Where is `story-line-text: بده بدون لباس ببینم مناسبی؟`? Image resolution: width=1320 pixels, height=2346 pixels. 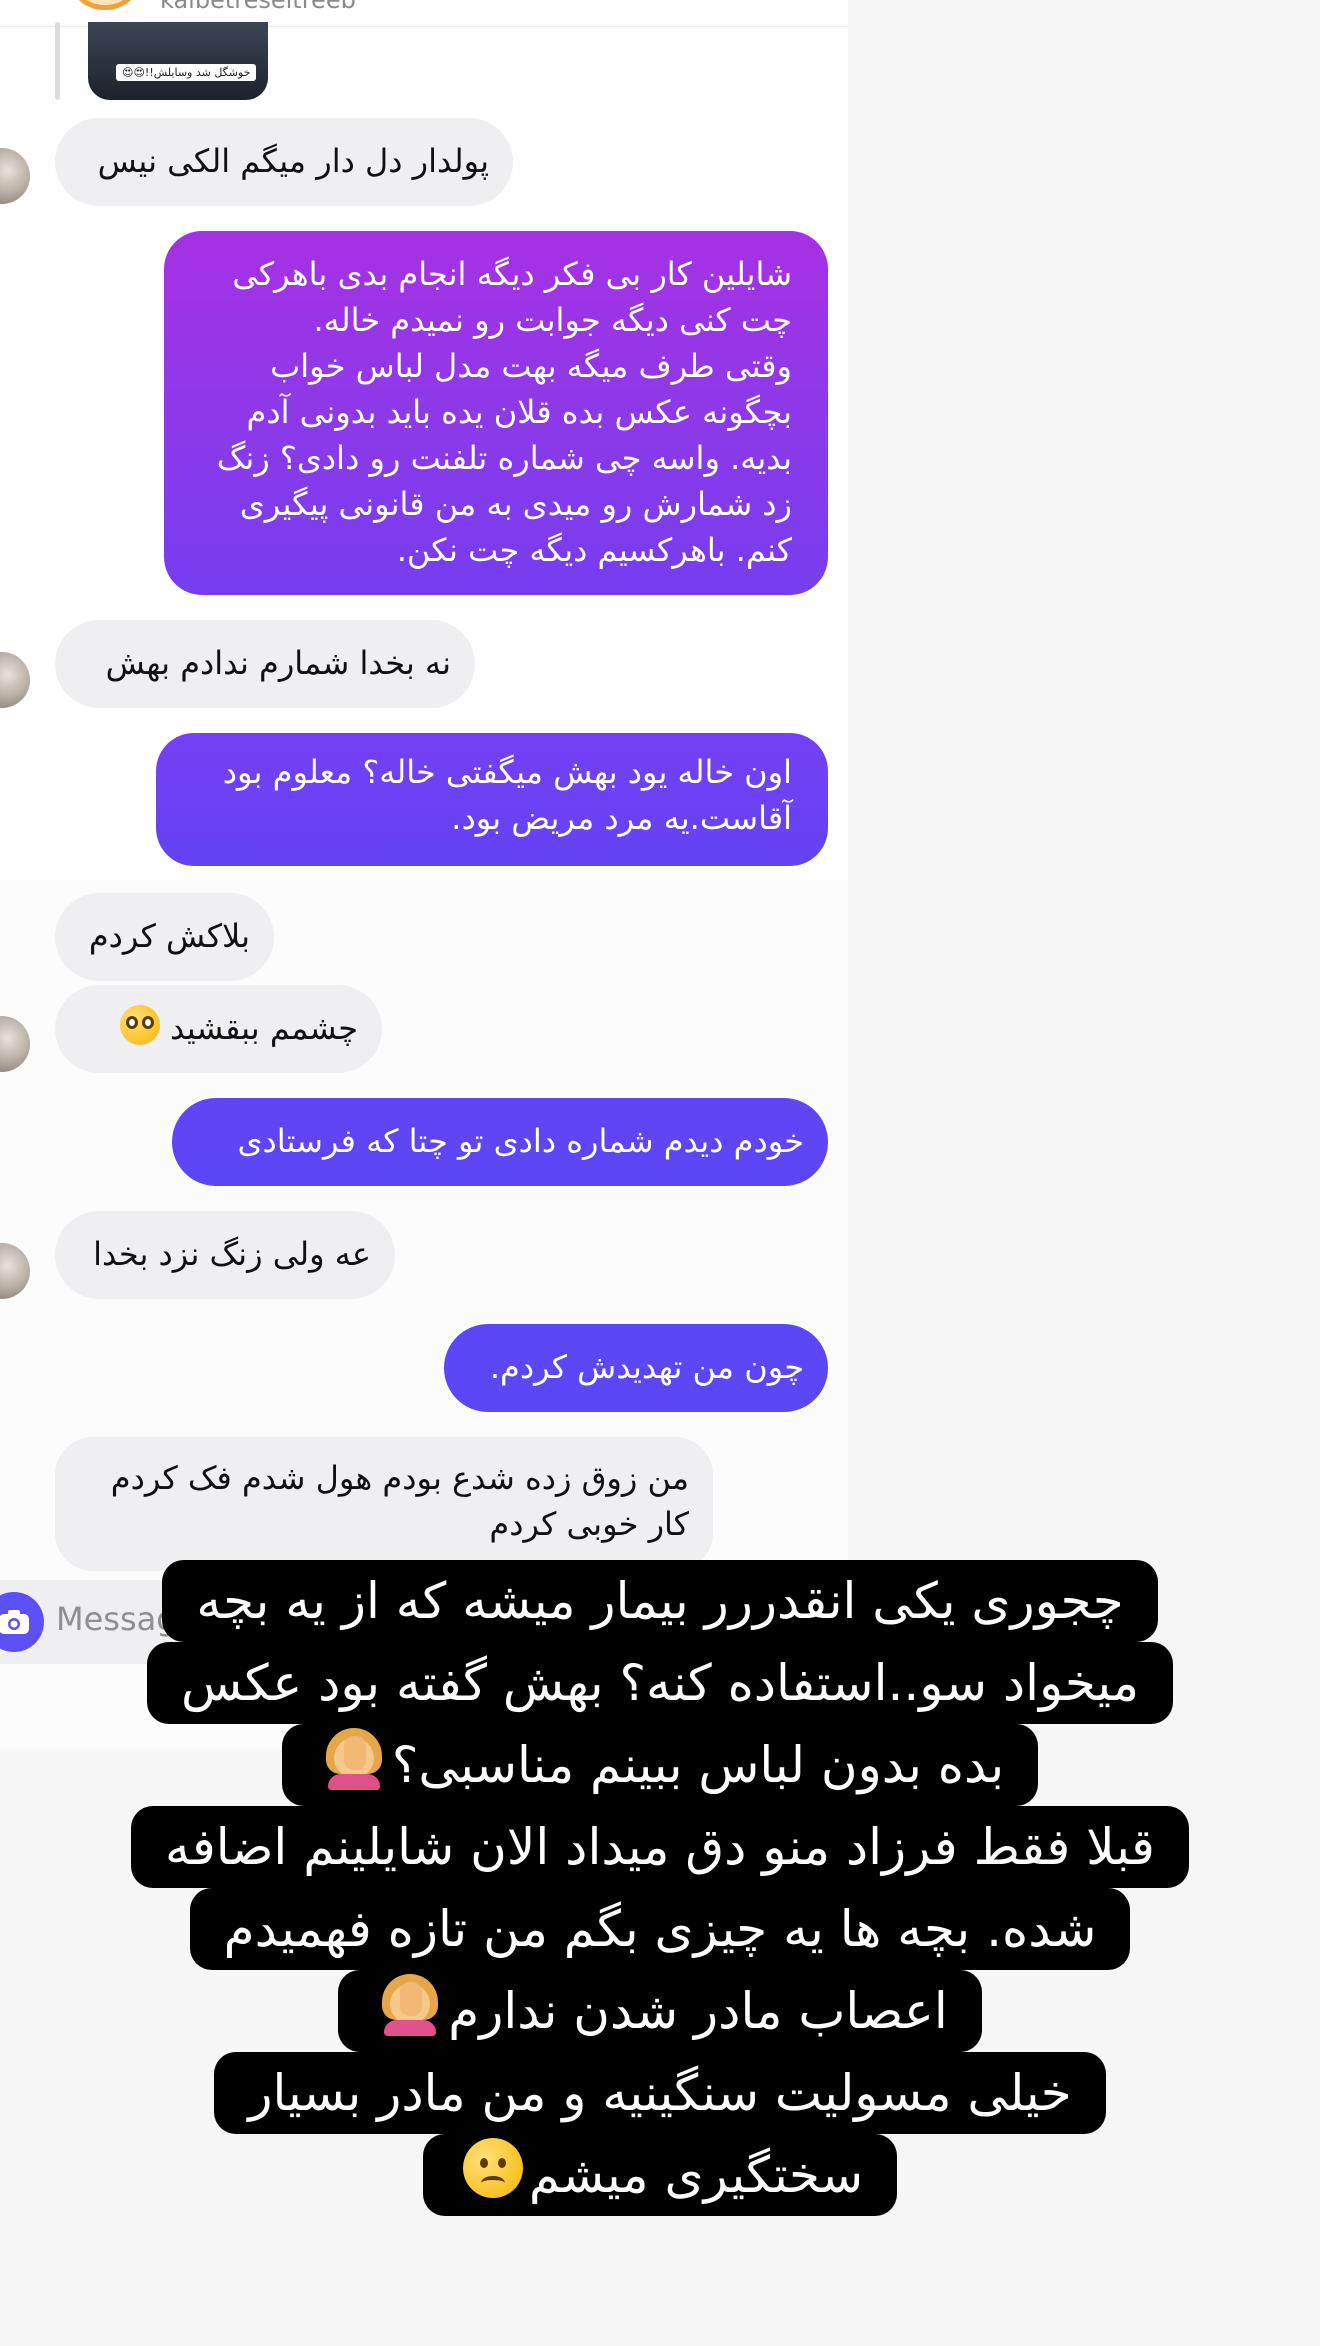
story-line-text: بده بدون لباس ببینم مناسبی؟ is located at coordinates (698, 1765).